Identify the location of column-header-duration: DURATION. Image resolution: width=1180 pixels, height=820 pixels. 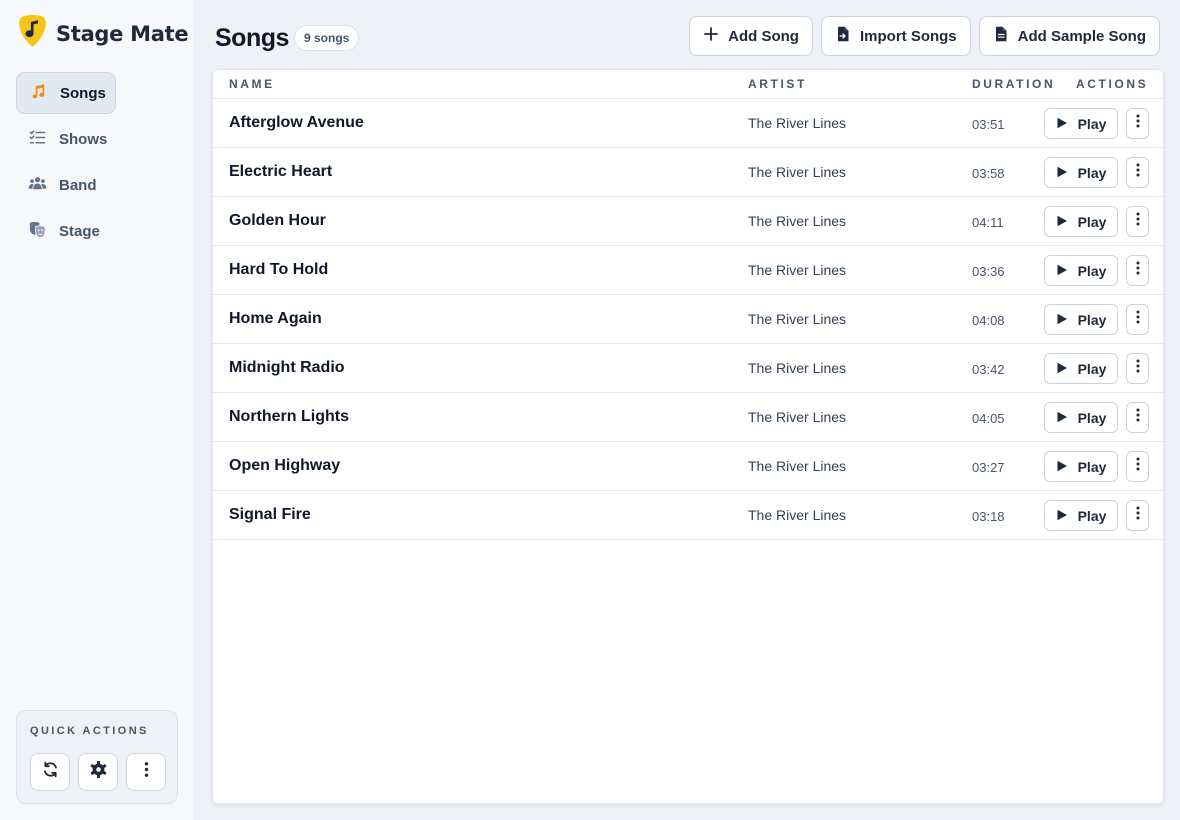
(1013, 84).